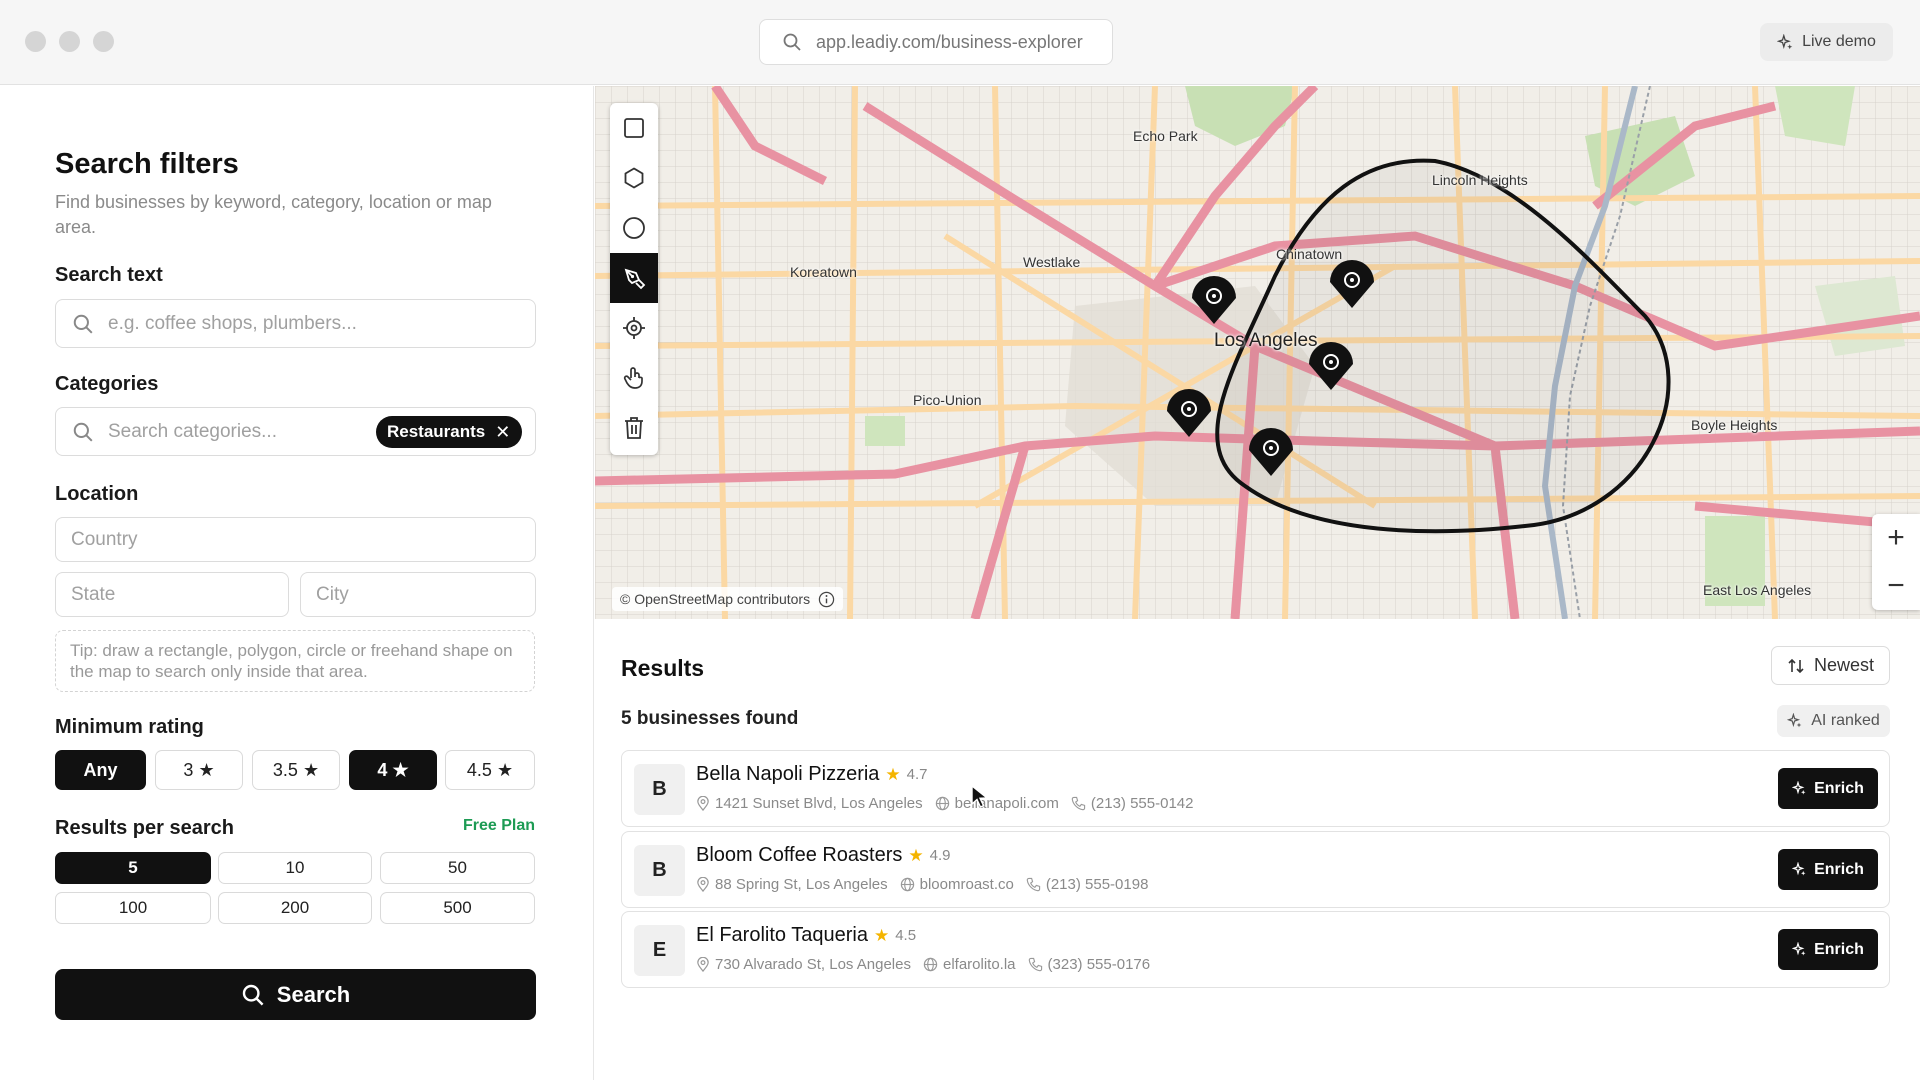 The height and width of the screenshot is (1080, 1920). Describe the element at coordinates (144, 828) in the screenshot. I see `results-per-search-label: Results per search` at that location.